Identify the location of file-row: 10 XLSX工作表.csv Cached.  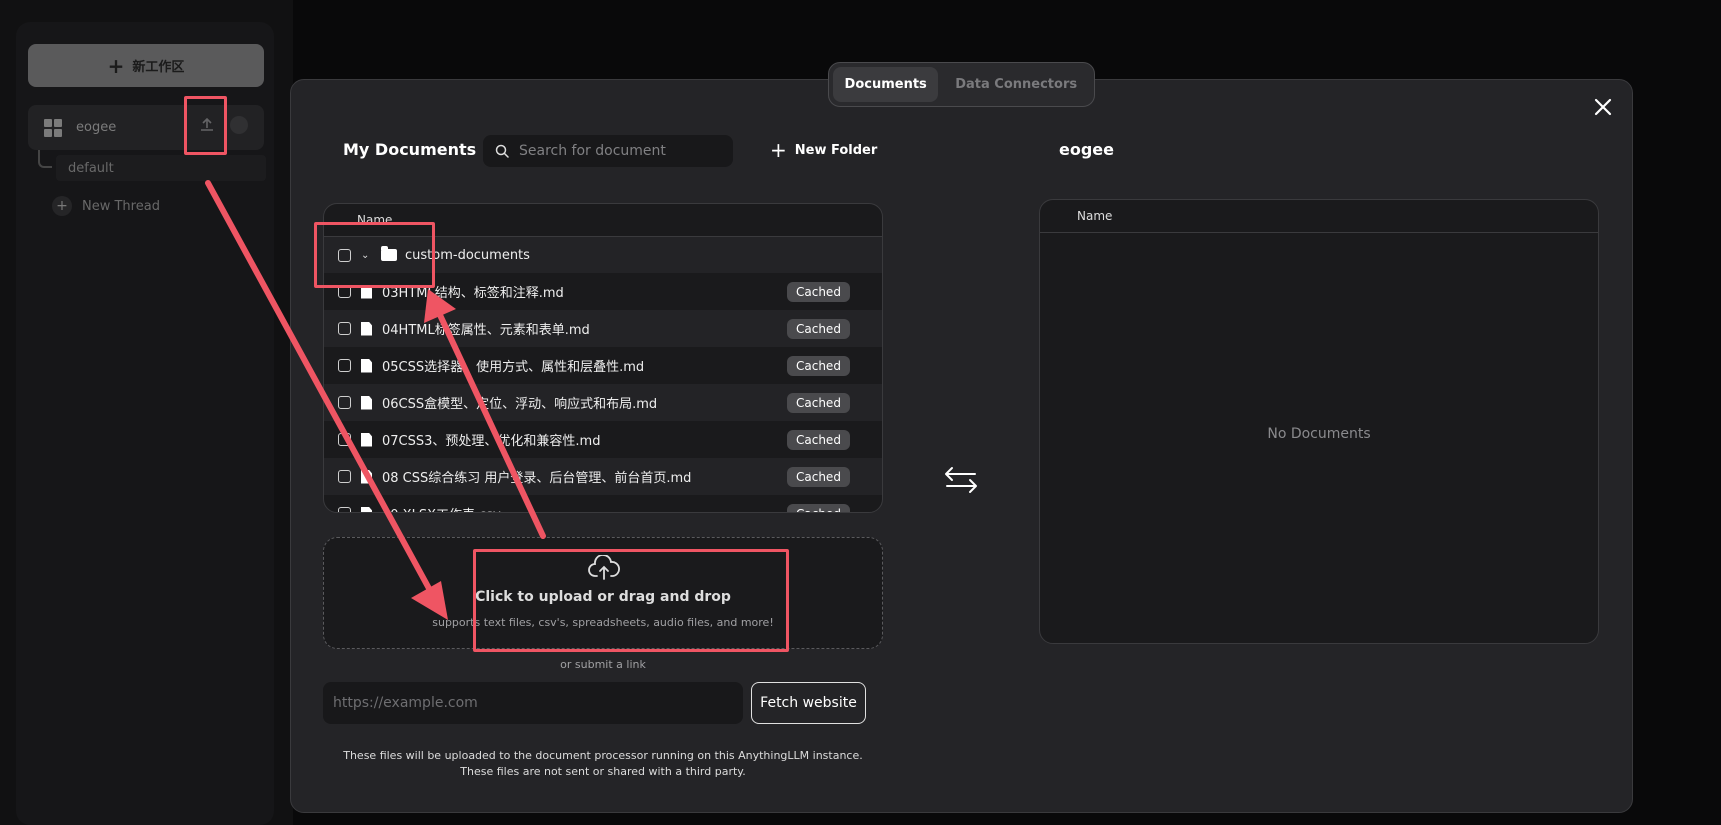
(603, 503).